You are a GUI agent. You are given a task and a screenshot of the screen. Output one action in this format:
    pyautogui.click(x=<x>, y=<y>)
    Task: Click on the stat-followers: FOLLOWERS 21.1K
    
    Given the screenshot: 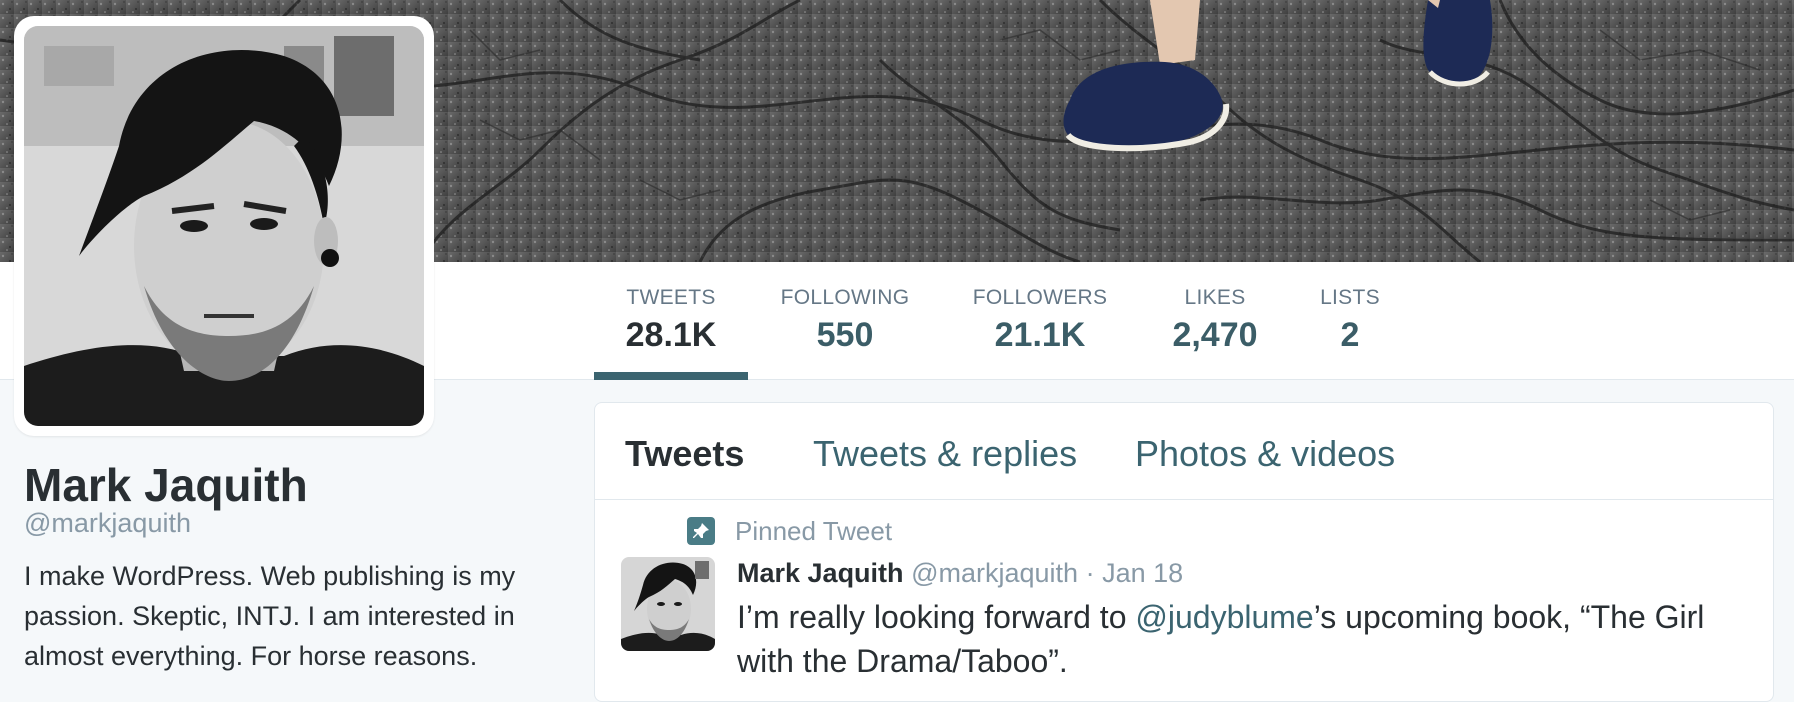 What is the action you would take?
    pyautogui.click(x=1040, y=333)
    